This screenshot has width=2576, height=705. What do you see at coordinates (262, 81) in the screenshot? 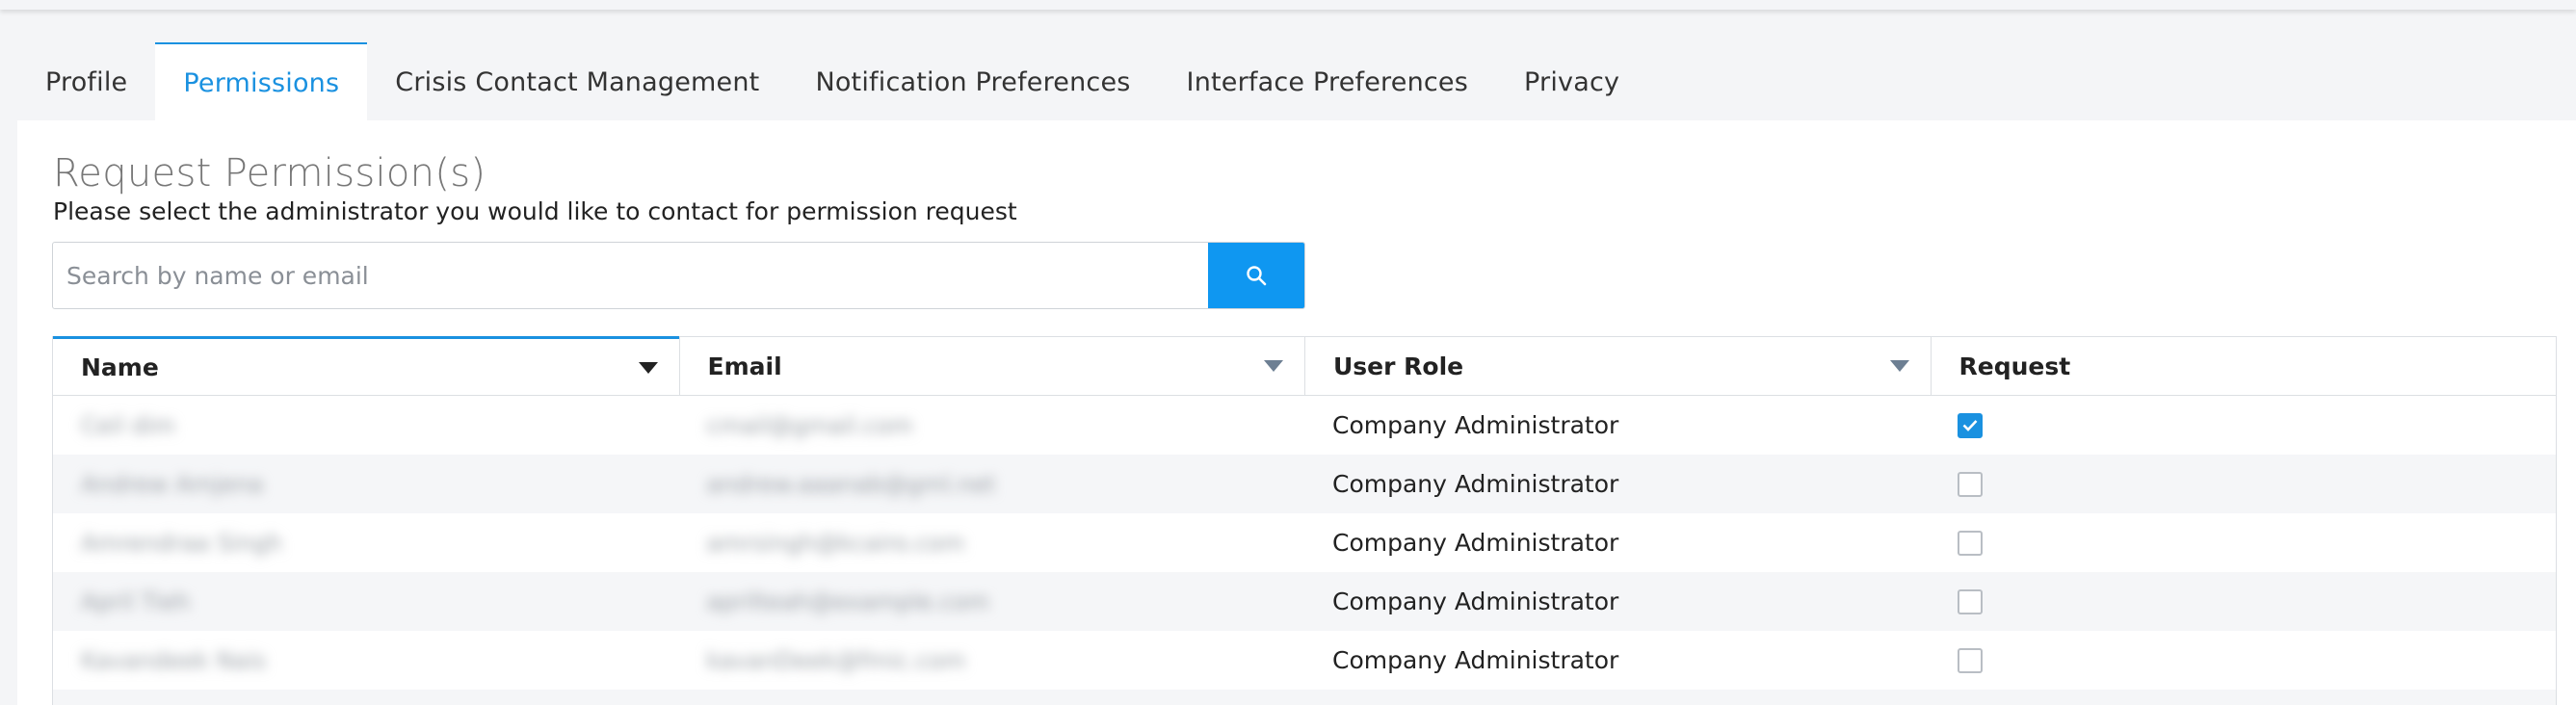
I see `tab-permissions: Permissions` at bounding box center [262, 81].